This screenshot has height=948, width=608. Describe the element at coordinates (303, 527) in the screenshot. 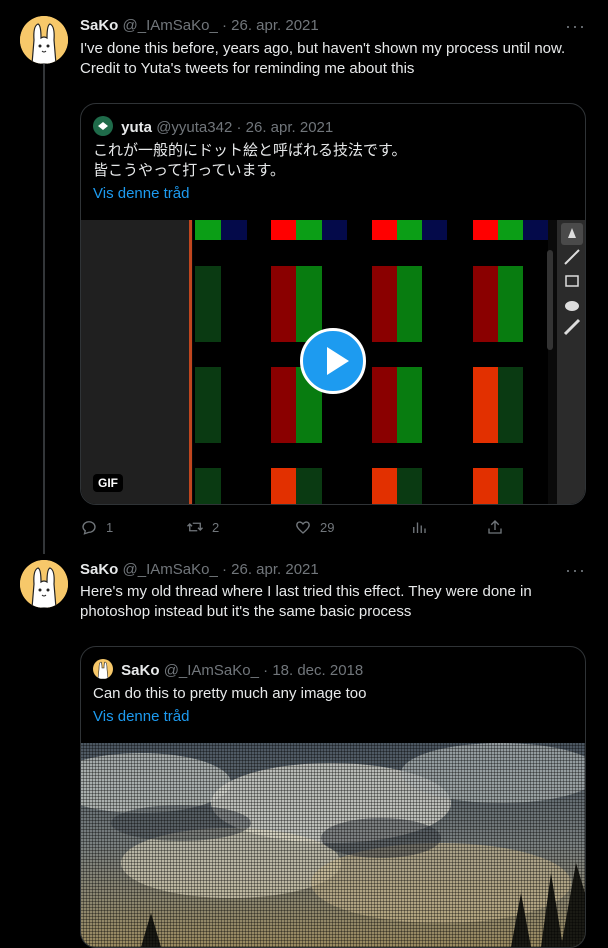

I see `like-icon` at that location.